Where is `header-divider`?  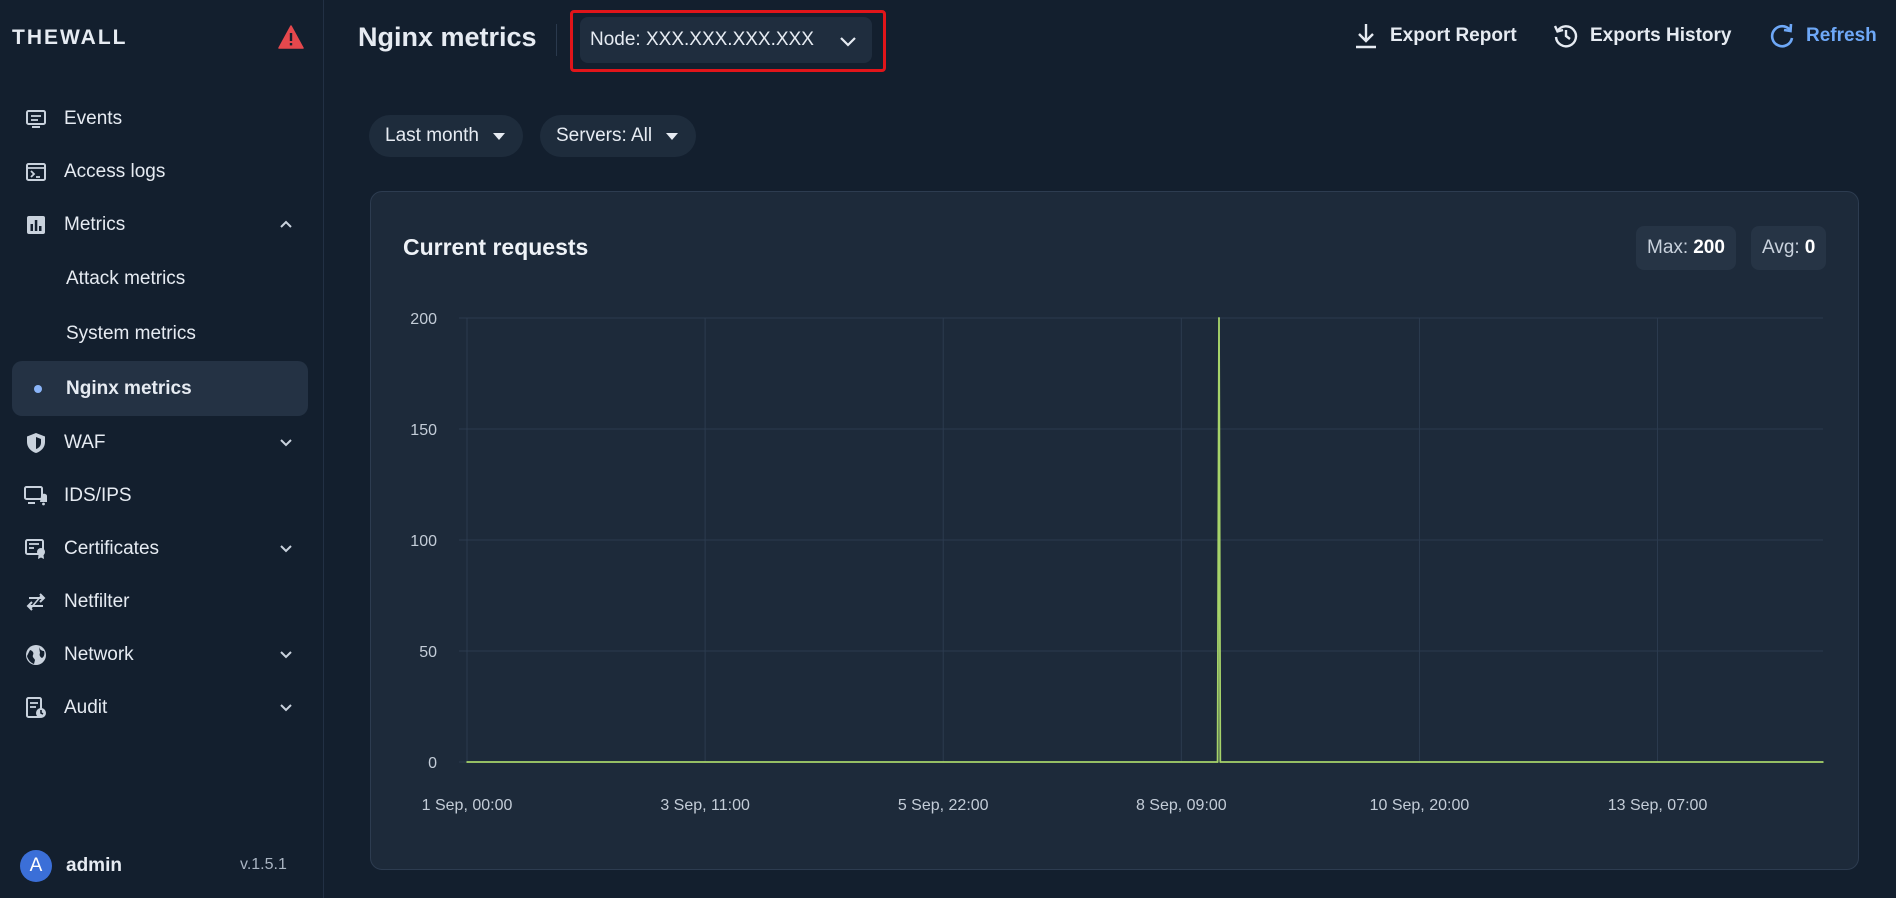
header-divider is located at coordinates (556, 40).